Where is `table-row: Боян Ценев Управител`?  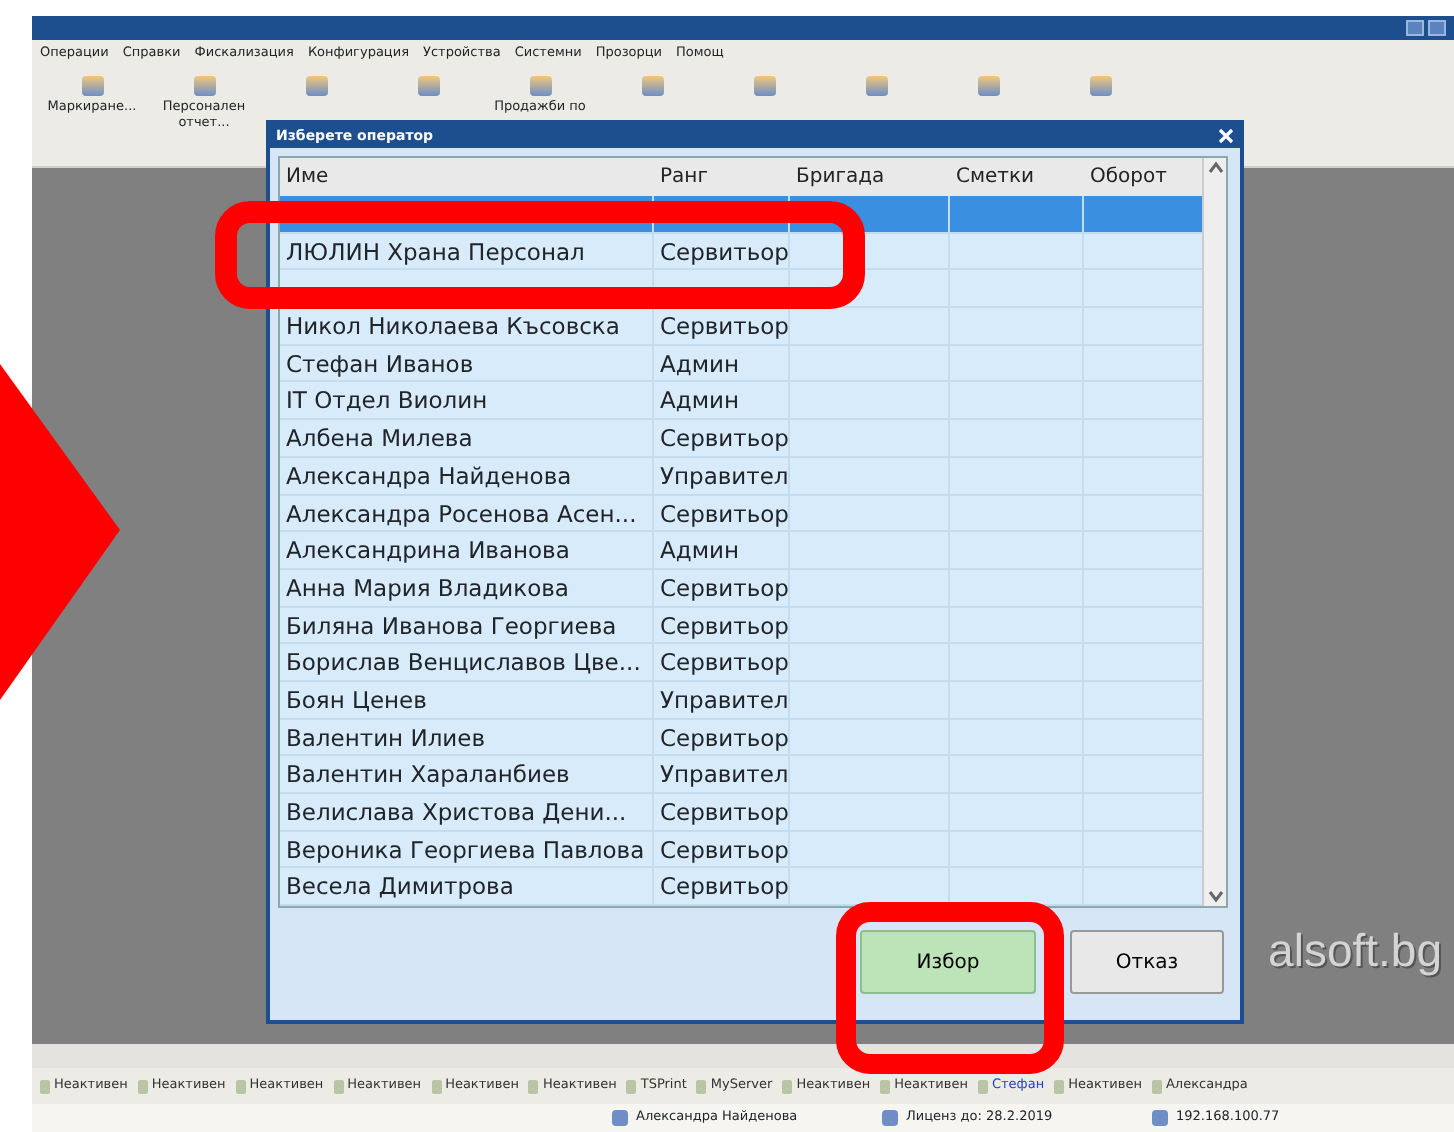
table-row: Боян Ценев Управител is located at coordinates (741, 700).